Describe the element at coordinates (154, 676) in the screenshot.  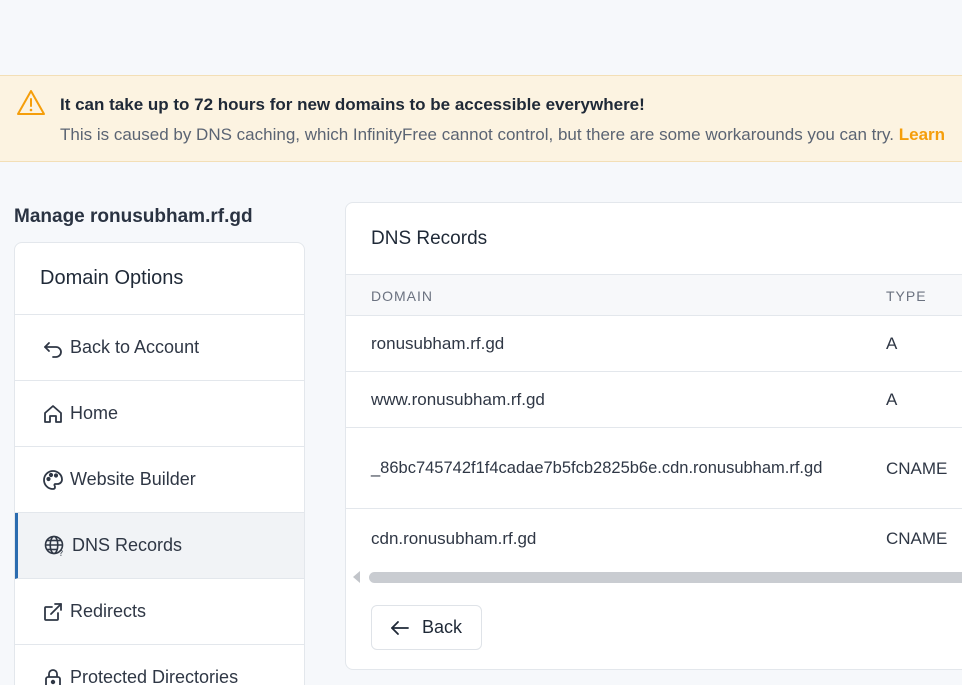
I see `sidebar-item-label: Protected Directories` at that location.